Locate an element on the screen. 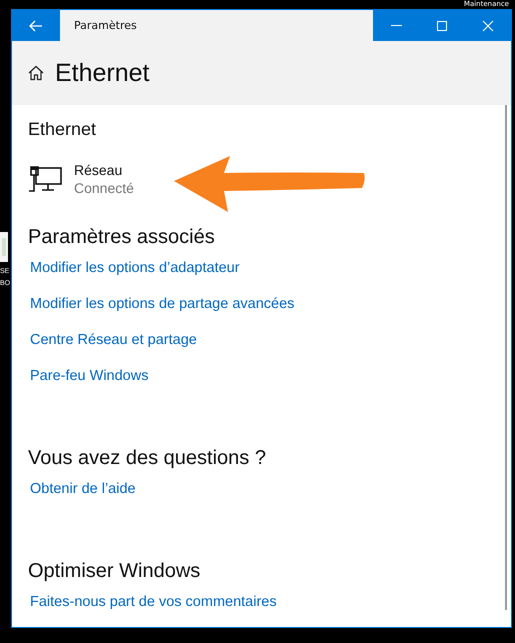 Image resolution: width=515 pixels, height=643 pixels. settings-link: Faites-nous part de vos commentaires is located at coordinates (153, 602).